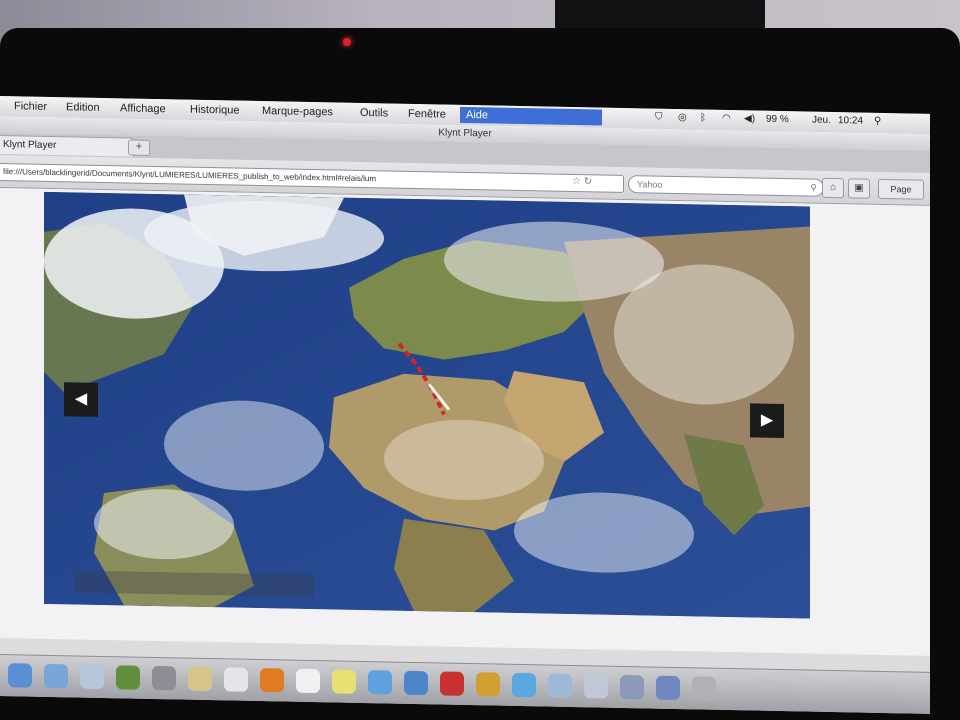 This screenshot has height=720, width=960. What do you see at coordinates (703, 117) in the screenshot?
I see `bluetooth-icon: ᛒ` at bounding box center [703, 117].